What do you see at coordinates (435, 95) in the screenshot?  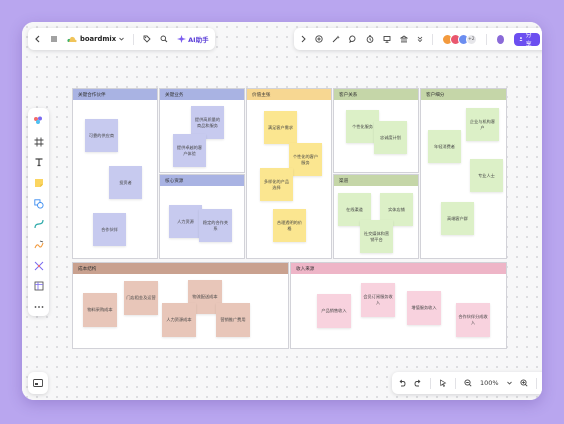 I see `frame-title: 客户细分` at bounding box center [435, 95].